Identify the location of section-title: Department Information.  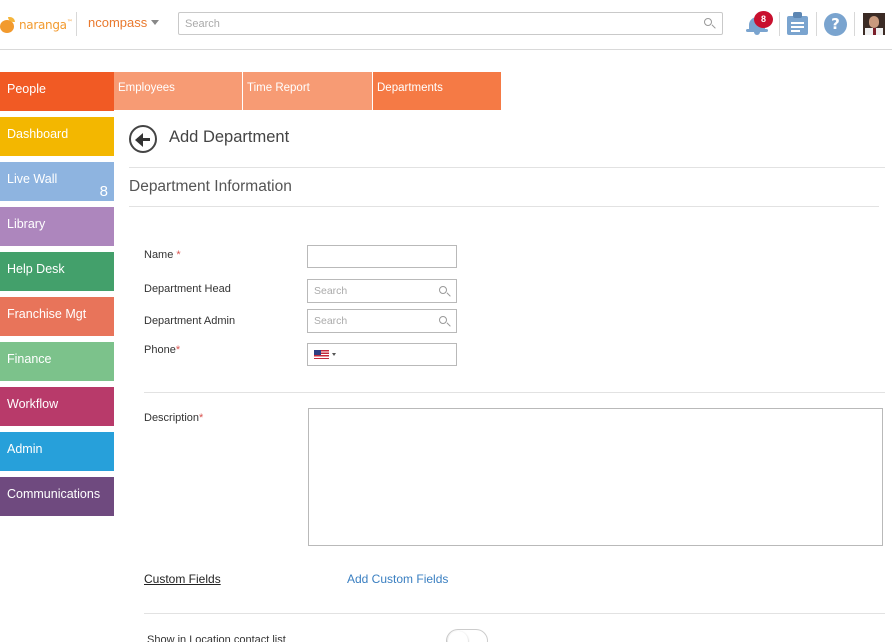
(210, 186).